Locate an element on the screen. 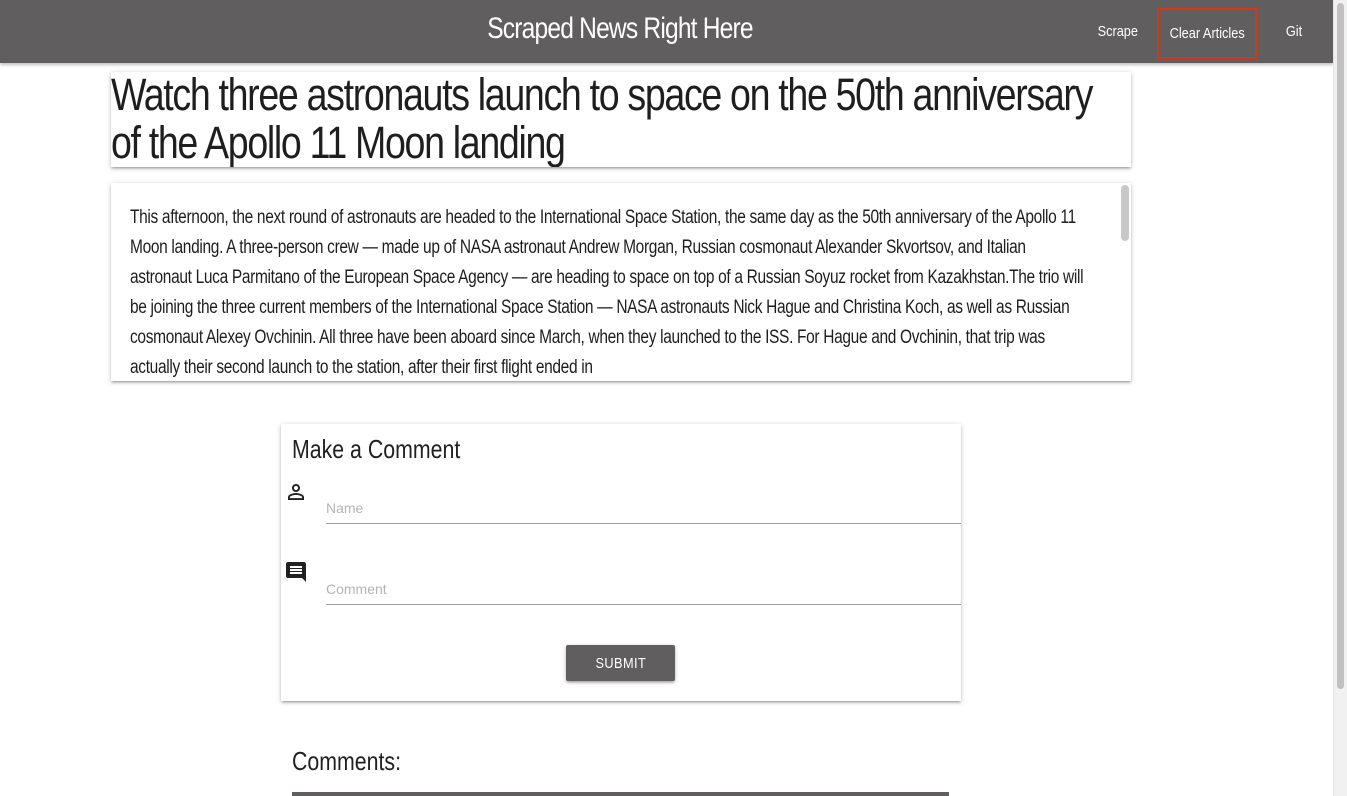  comments-divider is located at coordinates (620, 794).